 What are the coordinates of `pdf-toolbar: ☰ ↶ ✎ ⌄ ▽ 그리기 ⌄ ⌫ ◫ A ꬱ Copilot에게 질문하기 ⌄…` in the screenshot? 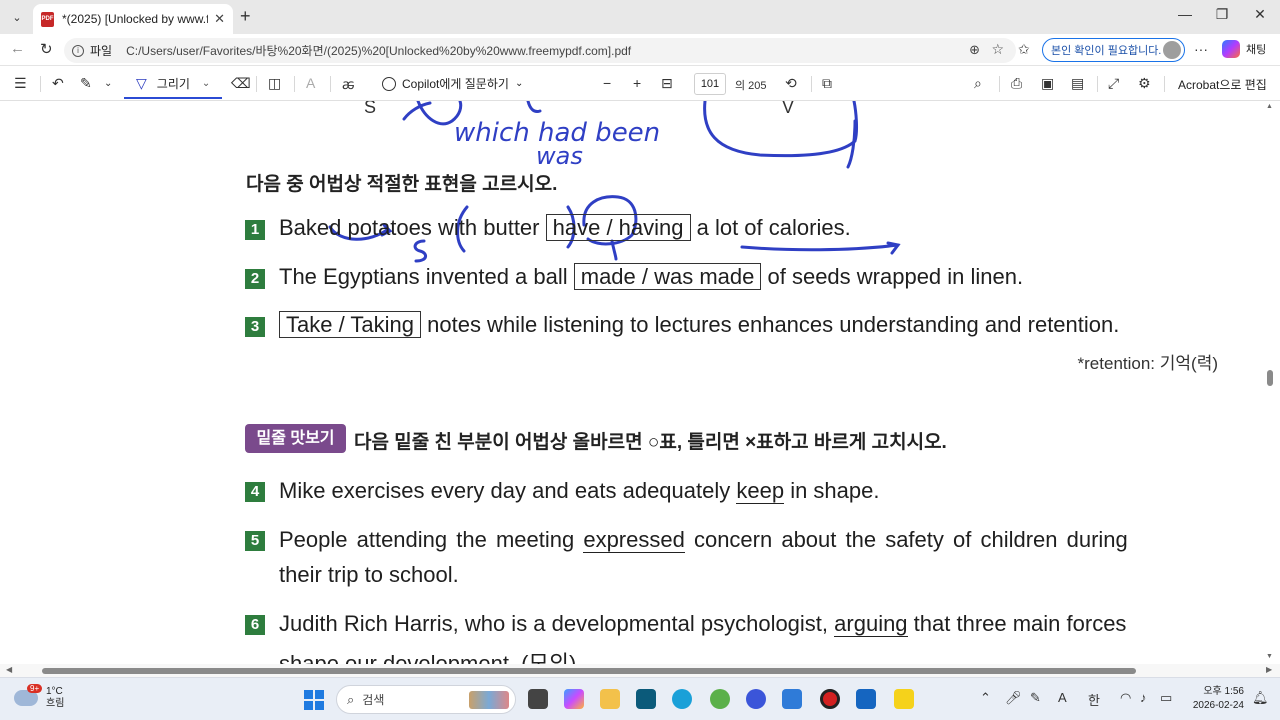 It's located at (640, 84).